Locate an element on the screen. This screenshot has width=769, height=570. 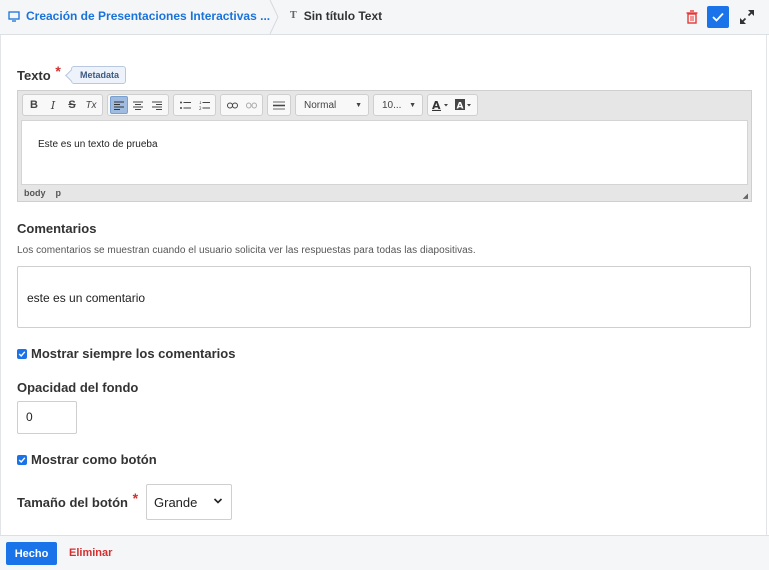
toolbar-group-links is located at coordinates (241, 105).